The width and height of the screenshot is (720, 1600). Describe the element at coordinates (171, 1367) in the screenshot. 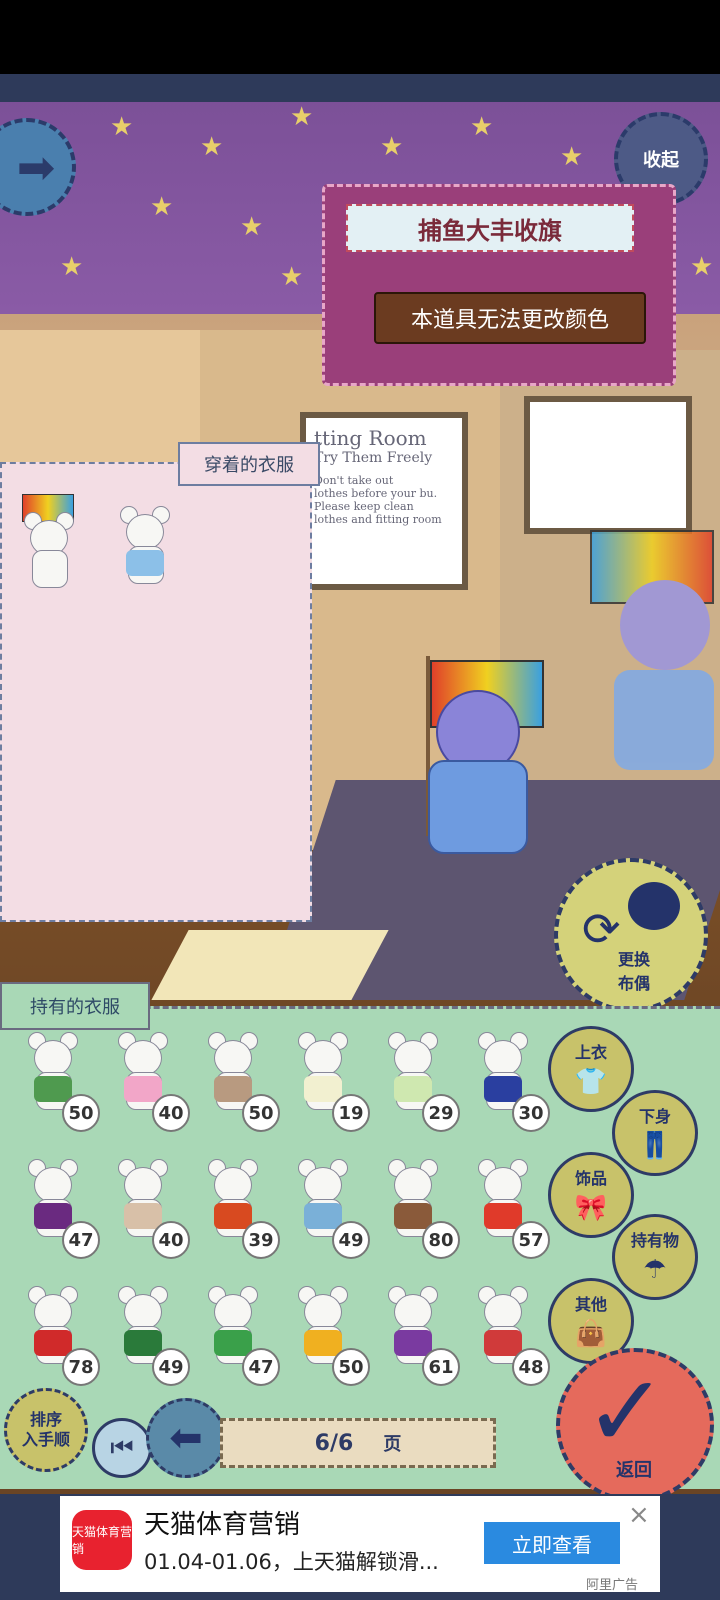

I see `item-count-badge: 49` at that location.